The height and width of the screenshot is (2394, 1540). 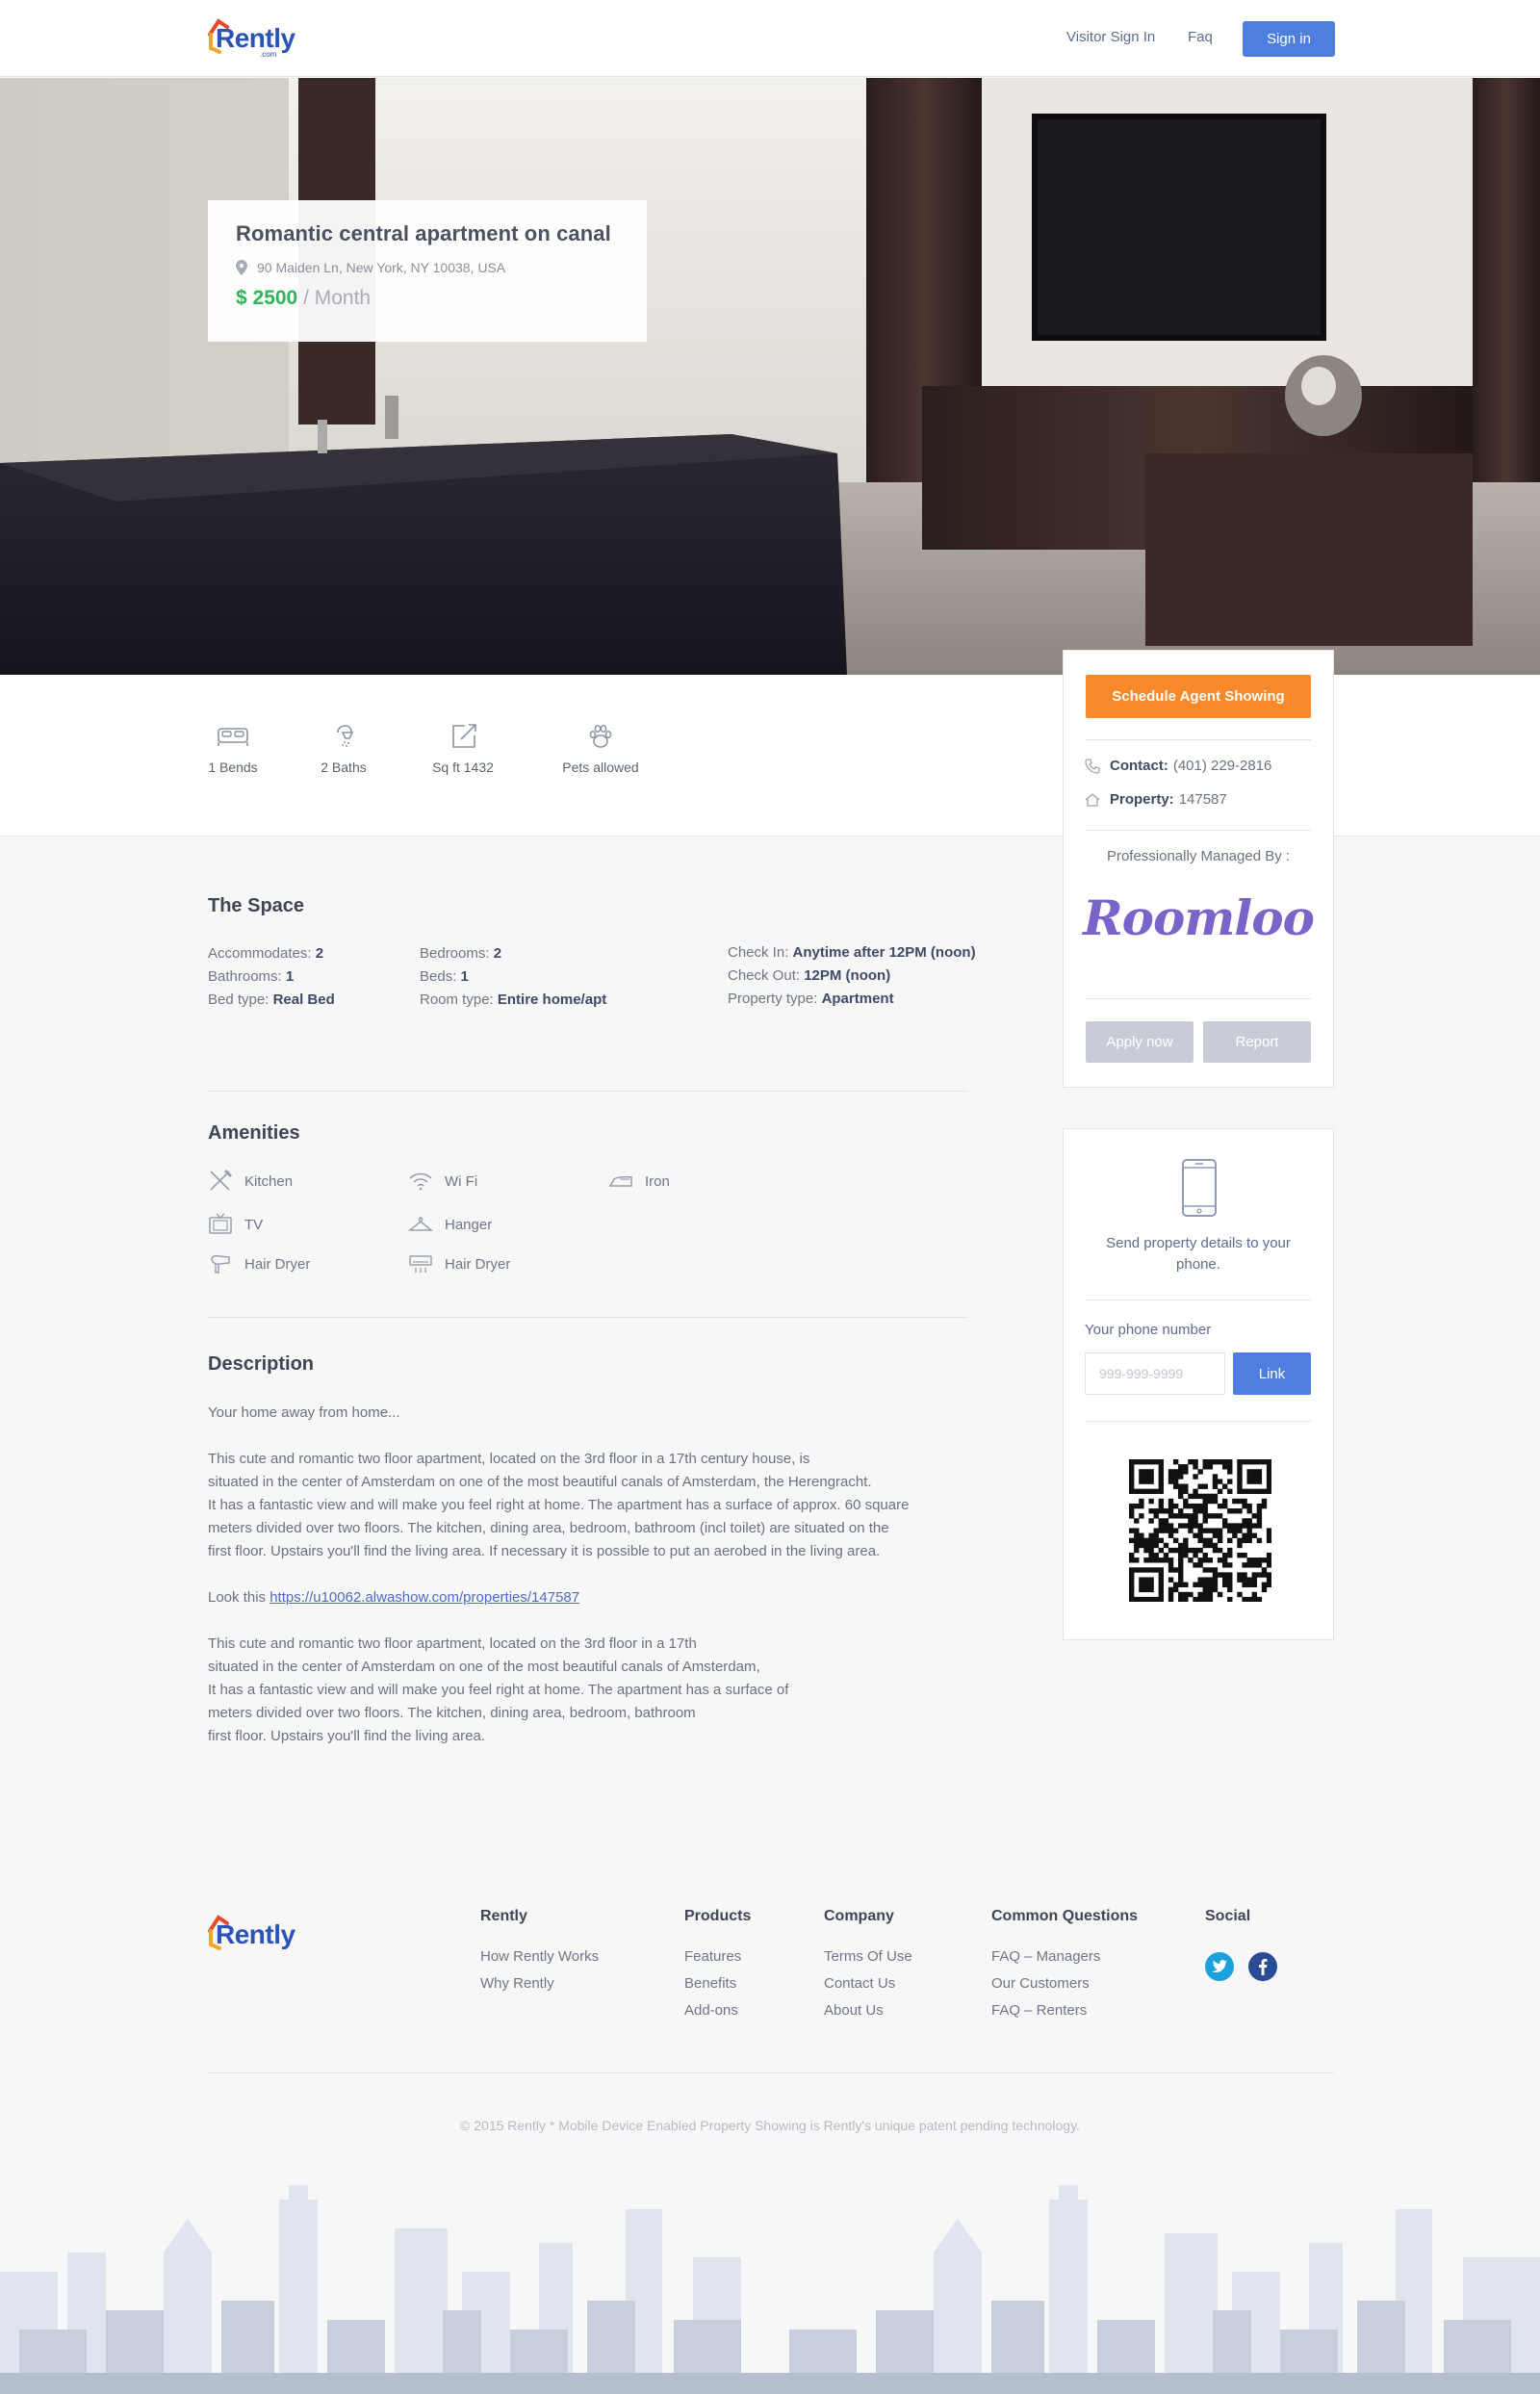 What do you see at coordinates (1222, 766) in the screenshot?
I see `contact-value: (401) 229-2816` at bounding box center [1222, 766].